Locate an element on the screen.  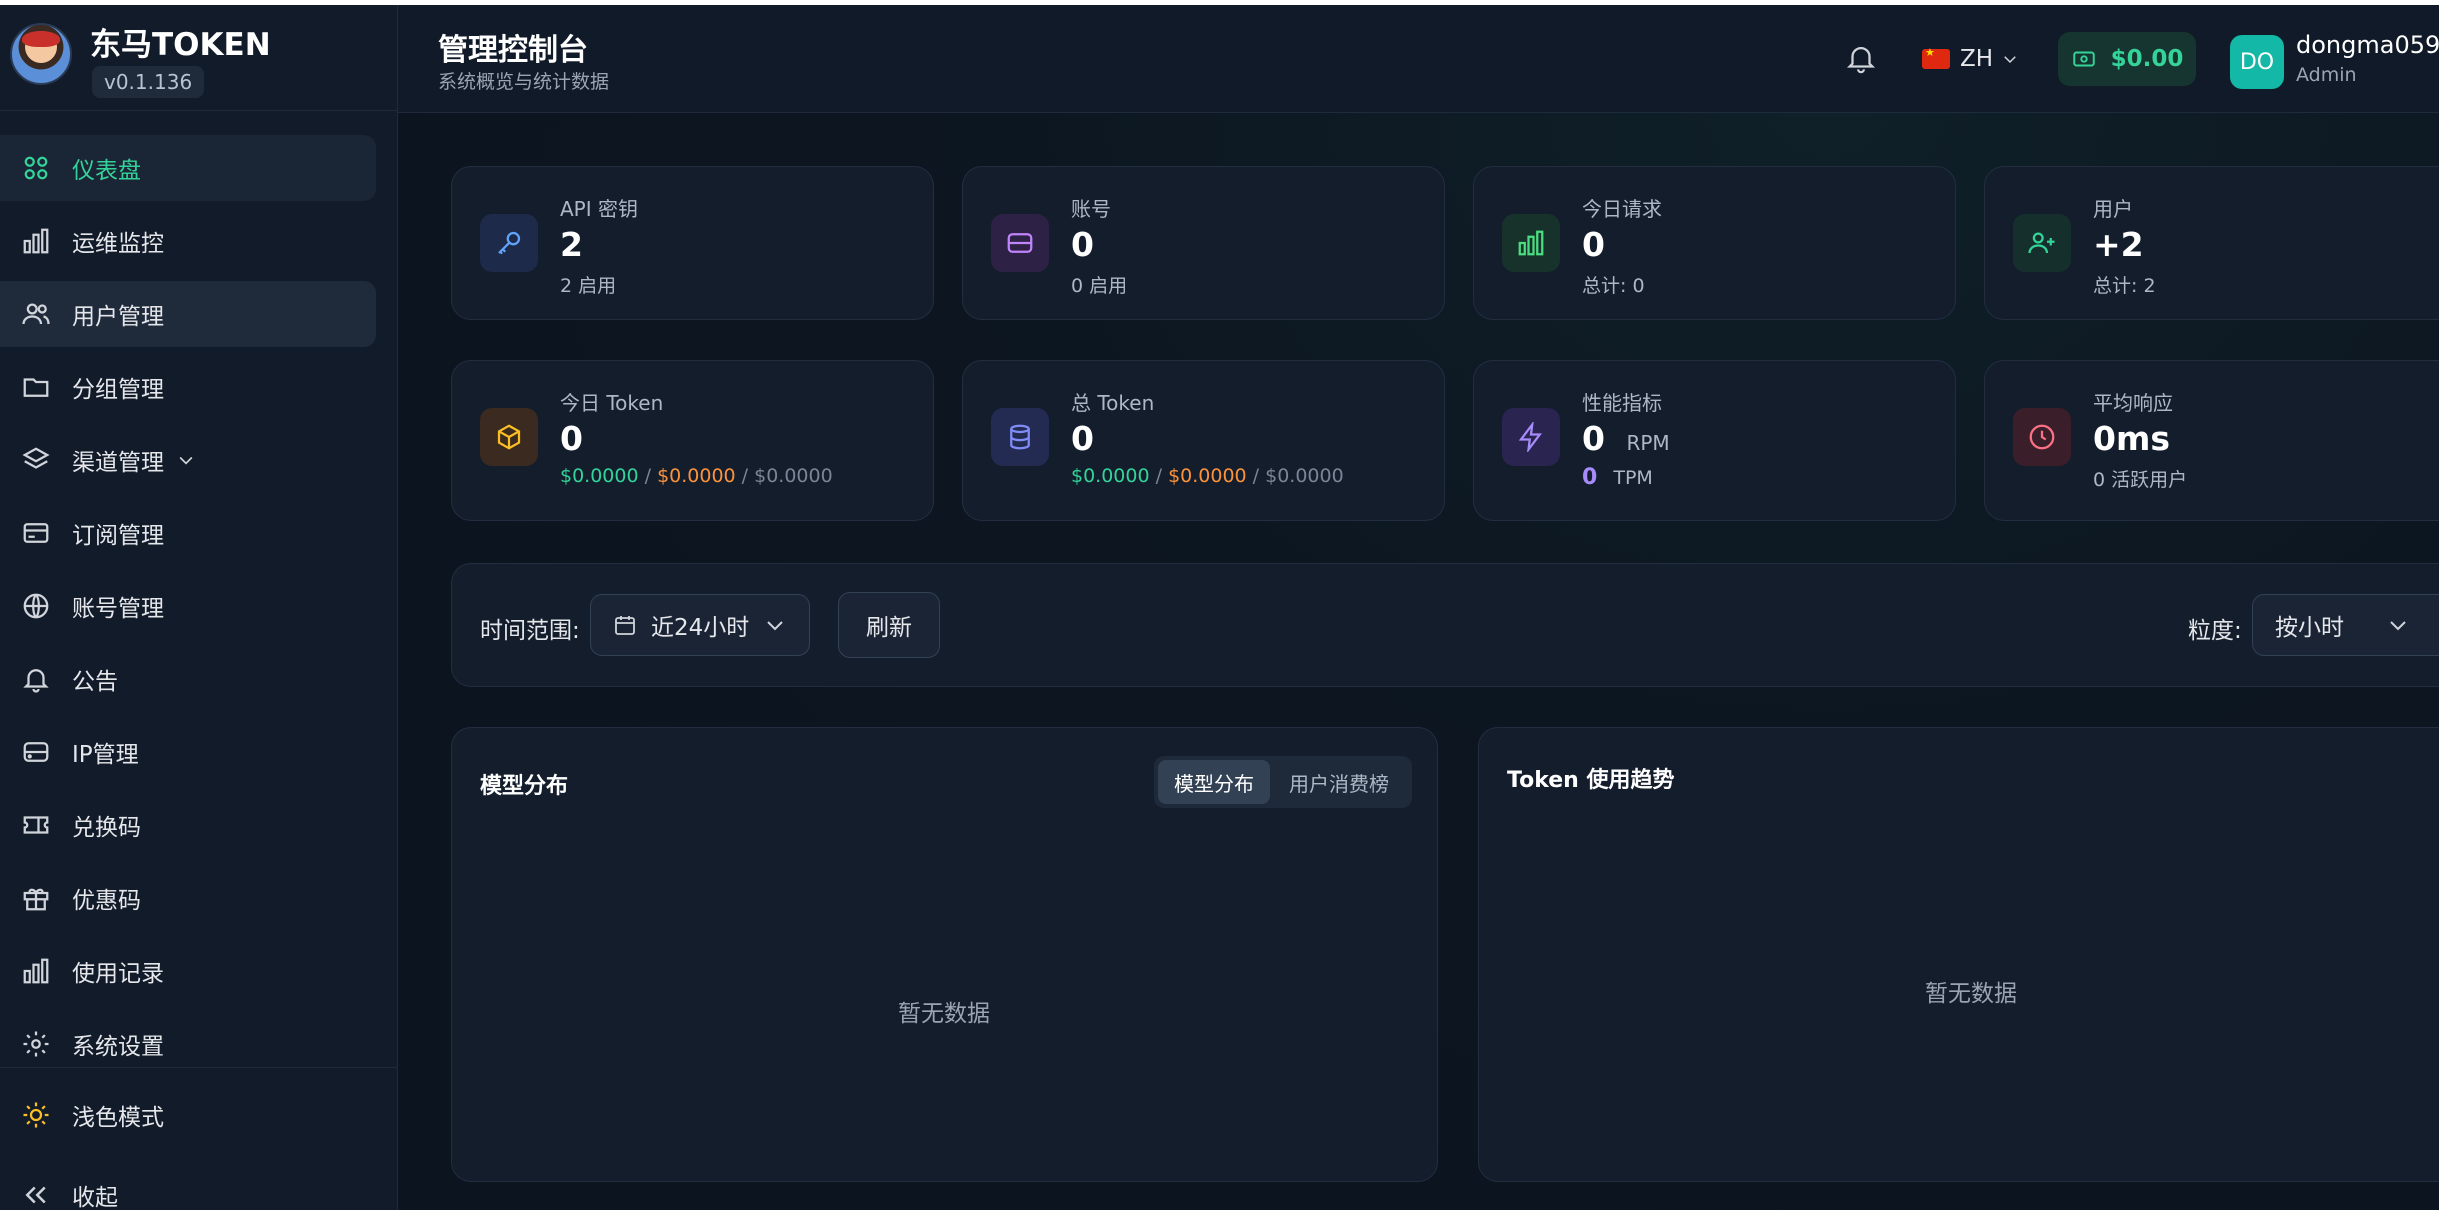
stat-card-api-keys: API 密钥 2 2 启用 is located at coordinates (692, 243).